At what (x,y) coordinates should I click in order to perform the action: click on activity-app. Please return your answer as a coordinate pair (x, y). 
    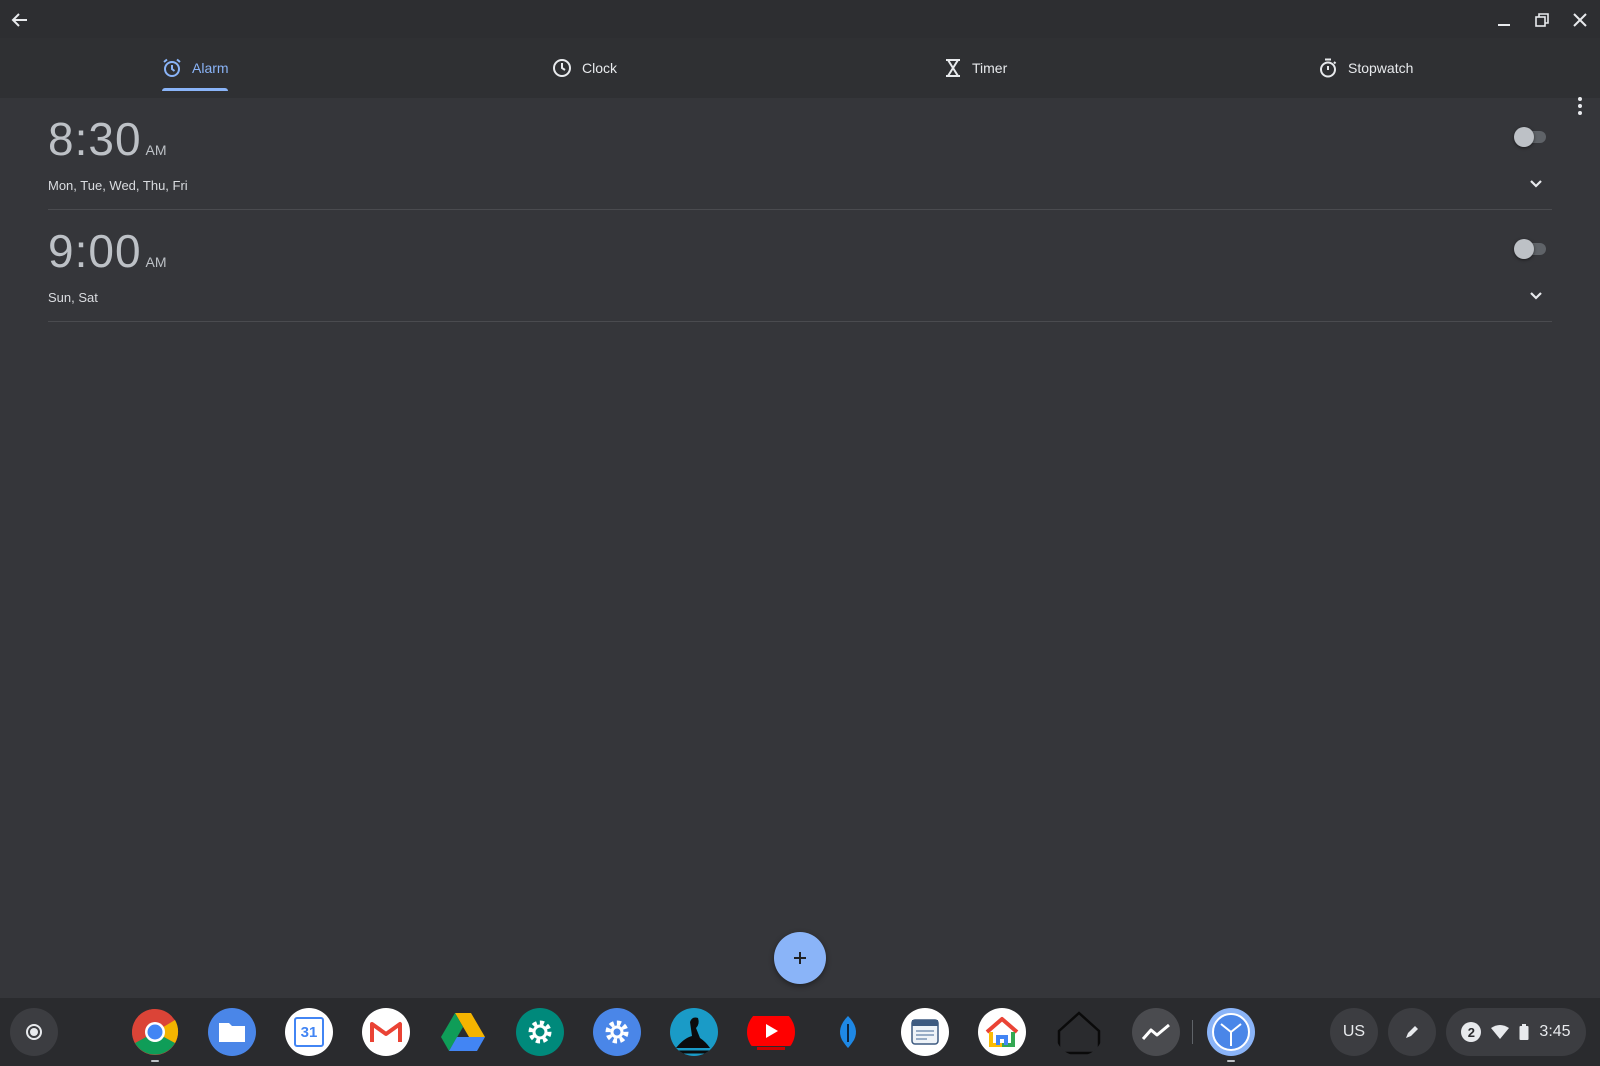
    Looking at the image, I should click on (1156, 1032).